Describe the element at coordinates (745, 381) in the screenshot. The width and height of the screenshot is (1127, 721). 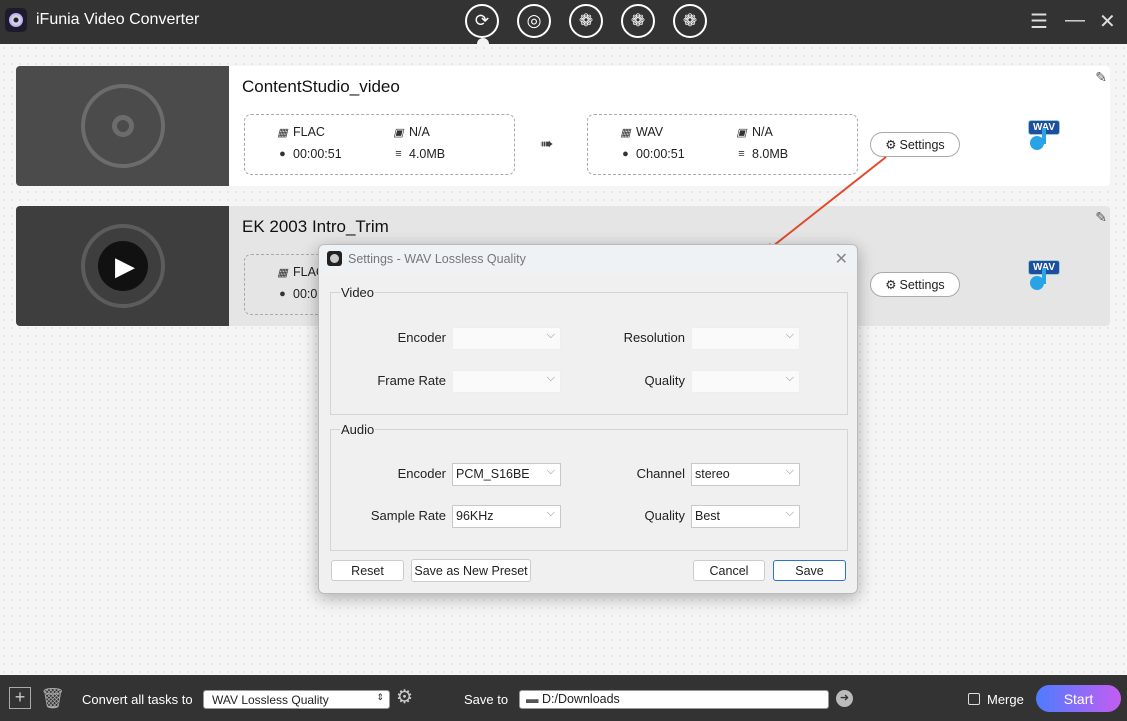
I see `video-quality-select` at that location.